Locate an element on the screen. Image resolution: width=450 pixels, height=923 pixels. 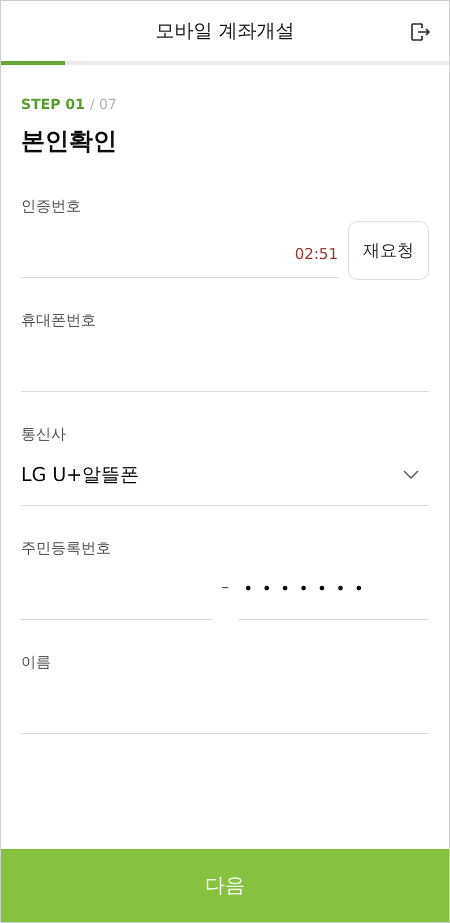
step-total: / 07 is located at coordinates (103, 105).